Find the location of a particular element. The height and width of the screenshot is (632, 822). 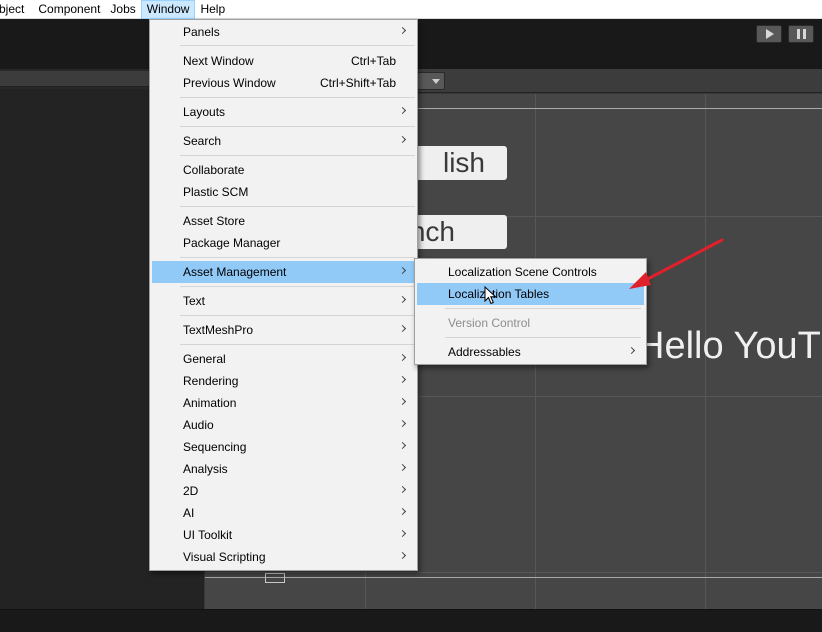

red-arrow-annotation is located at coordinates (676, 263).